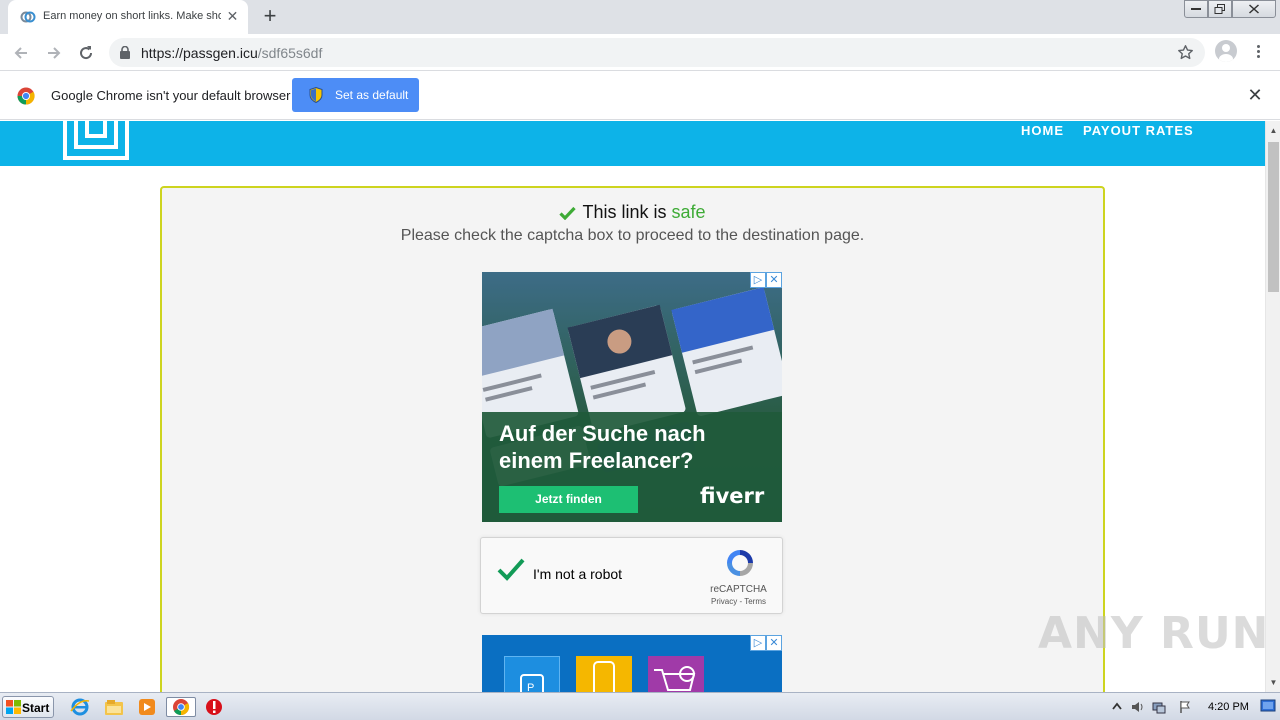 This screenshot has height=720, width=1280. What do you see at coordinates (740, 563) in the screenshot?
I see `recaptcha-logo-icon` at bounding box center [740, 563].